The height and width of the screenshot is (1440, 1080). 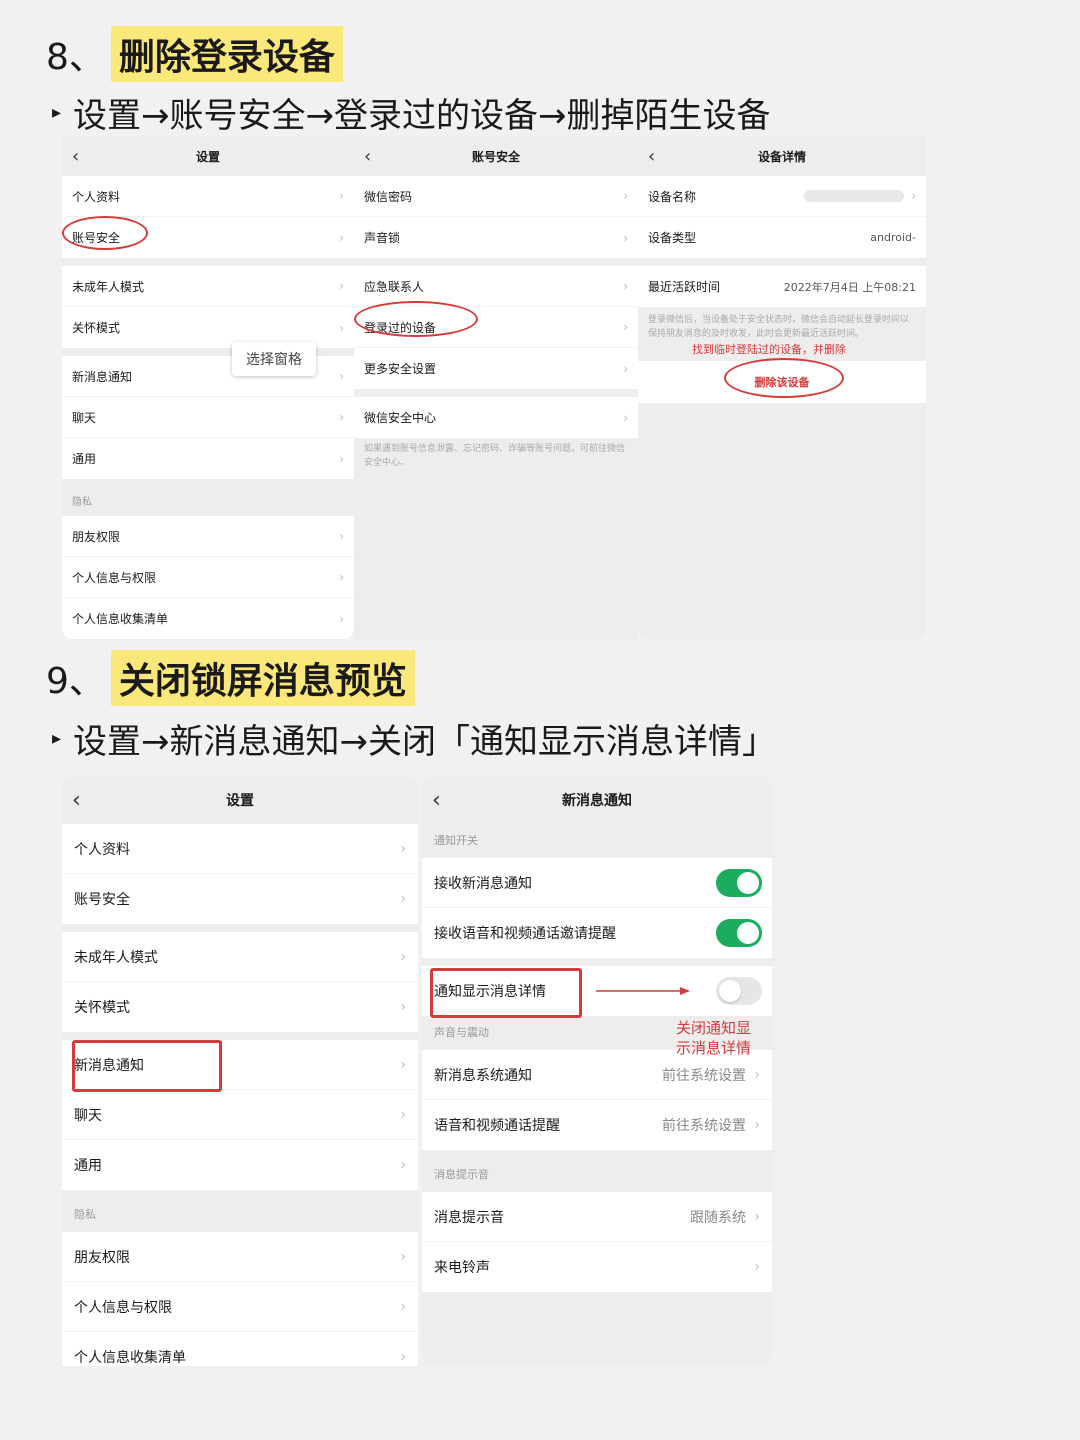 I want to click on system-notify-value: 前往系统设置, so click(x=704, y=1075).